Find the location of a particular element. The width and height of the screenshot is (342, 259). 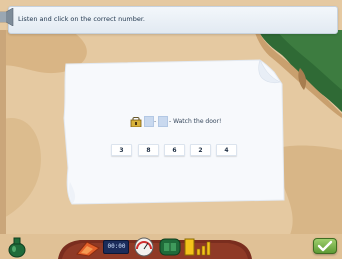

instruction-text: Listen and click on the correct number. is located at coordinates (81, 19).